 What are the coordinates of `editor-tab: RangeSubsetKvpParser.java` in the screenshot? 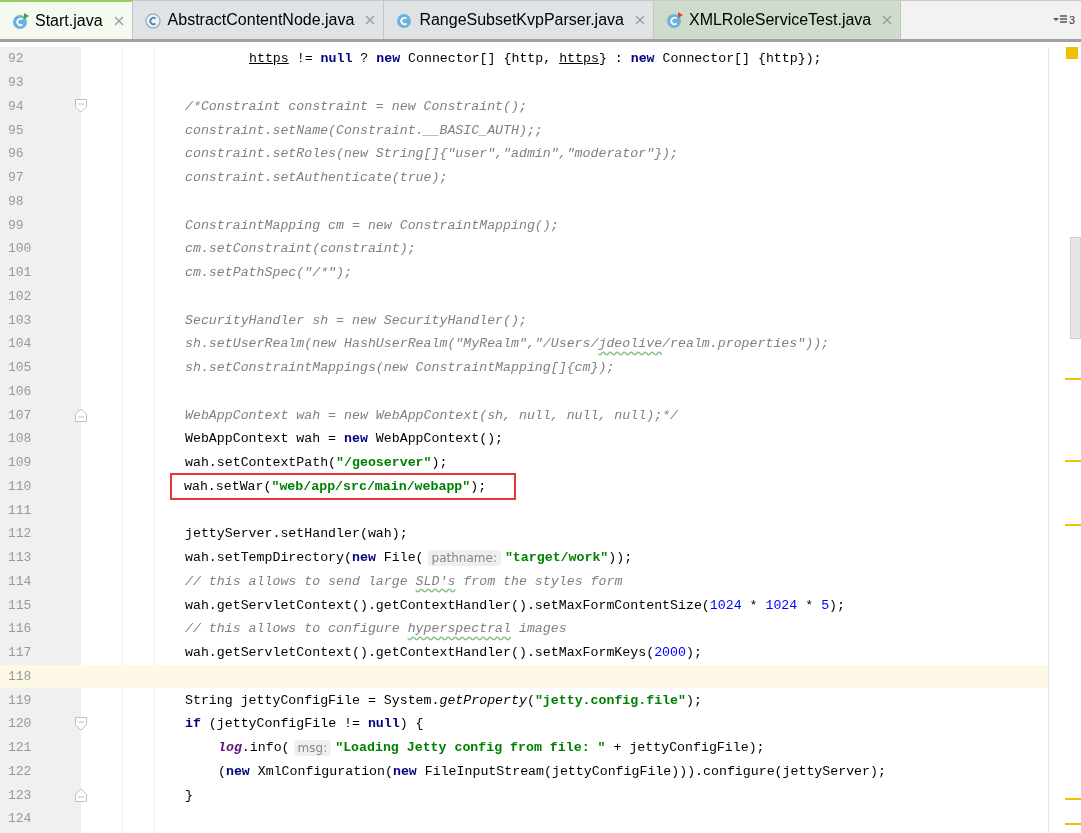 It's located at (519, 20).